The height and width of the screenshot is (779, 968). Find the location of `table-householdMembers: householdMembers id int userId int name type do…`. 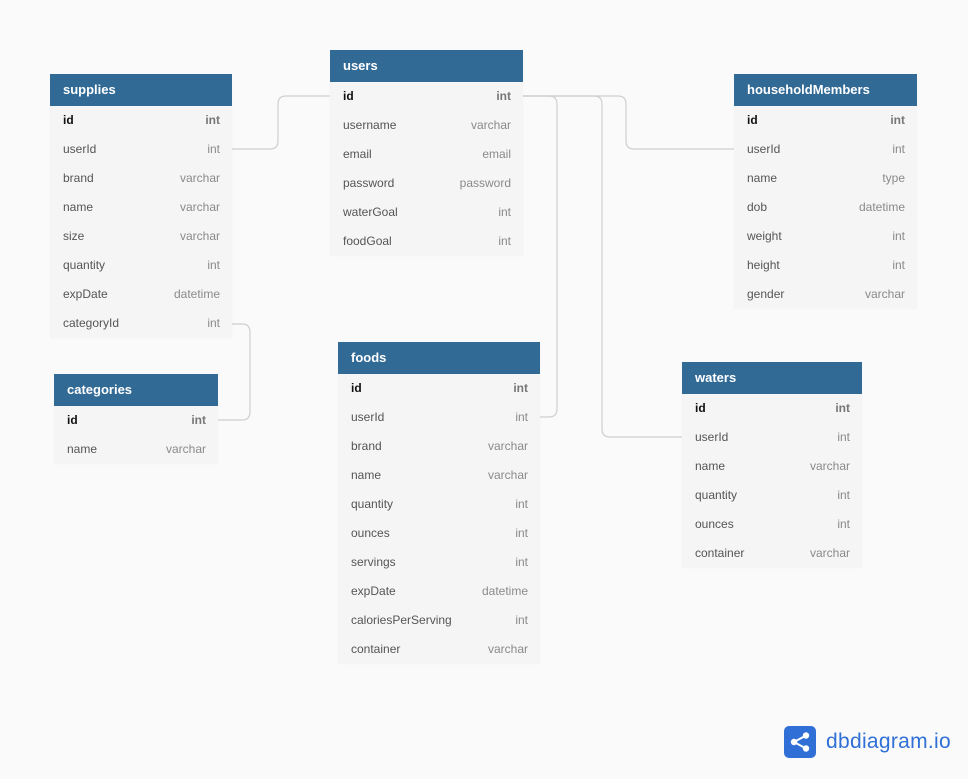

table-householdMembers: householdMembers id int userId int name type do… is located at coordinates (825, 191).